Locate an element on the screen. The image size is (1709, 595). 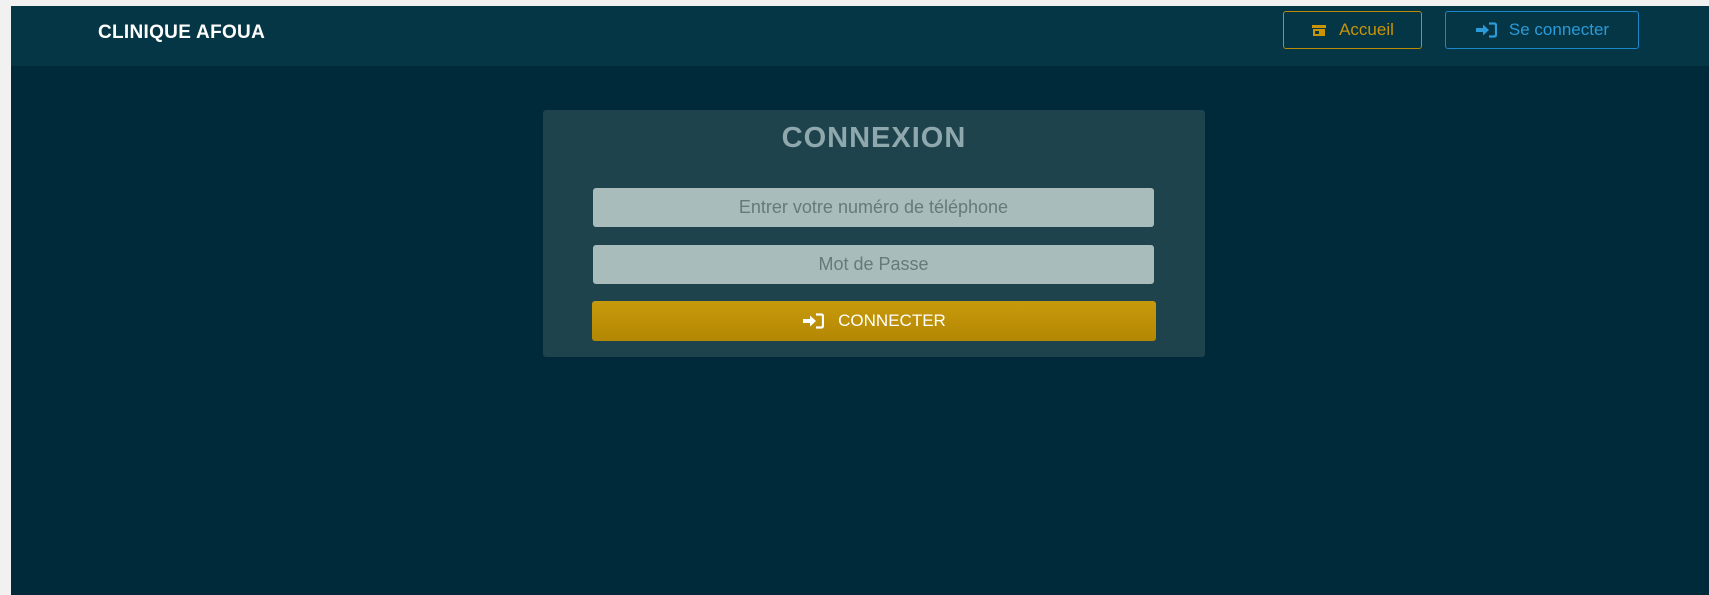
store-icon is located at coordinates (1319, 30).